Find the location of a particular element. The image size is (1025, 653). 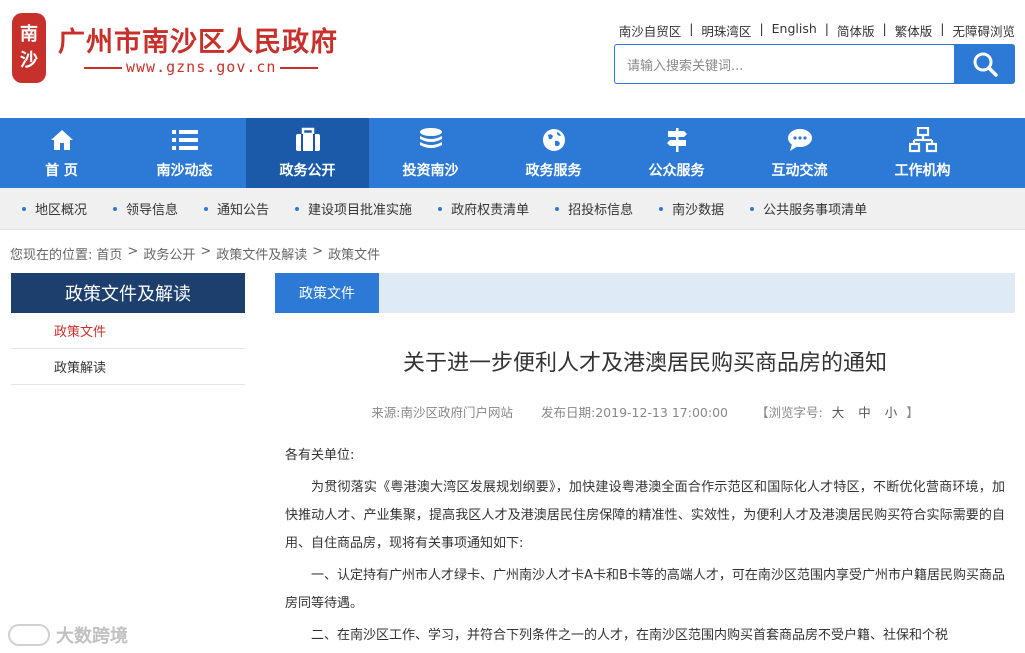

nav-item-news: 南沙动态 is located at coordinates (184, 153).